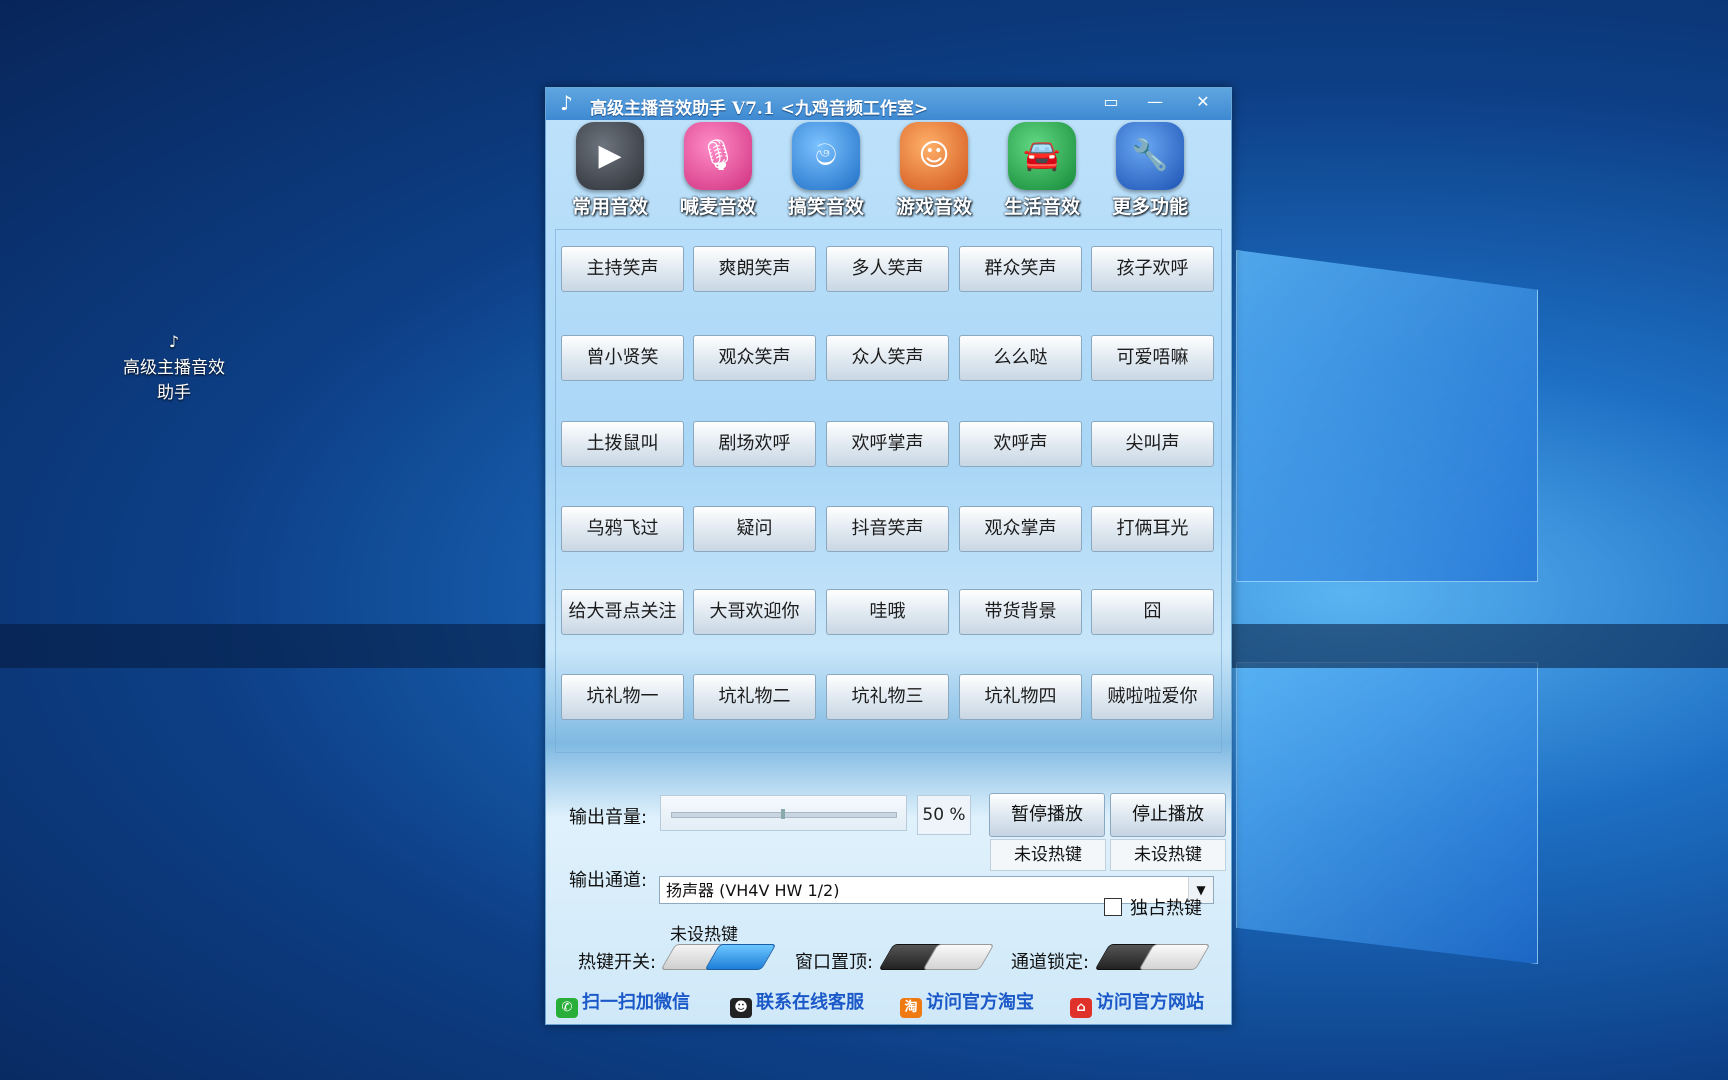 Image resolution: width=1728 pixels, height=1080 pixels. I want to click on nav-game-sounds: ☺ 游戏音效, so click(934, 170).